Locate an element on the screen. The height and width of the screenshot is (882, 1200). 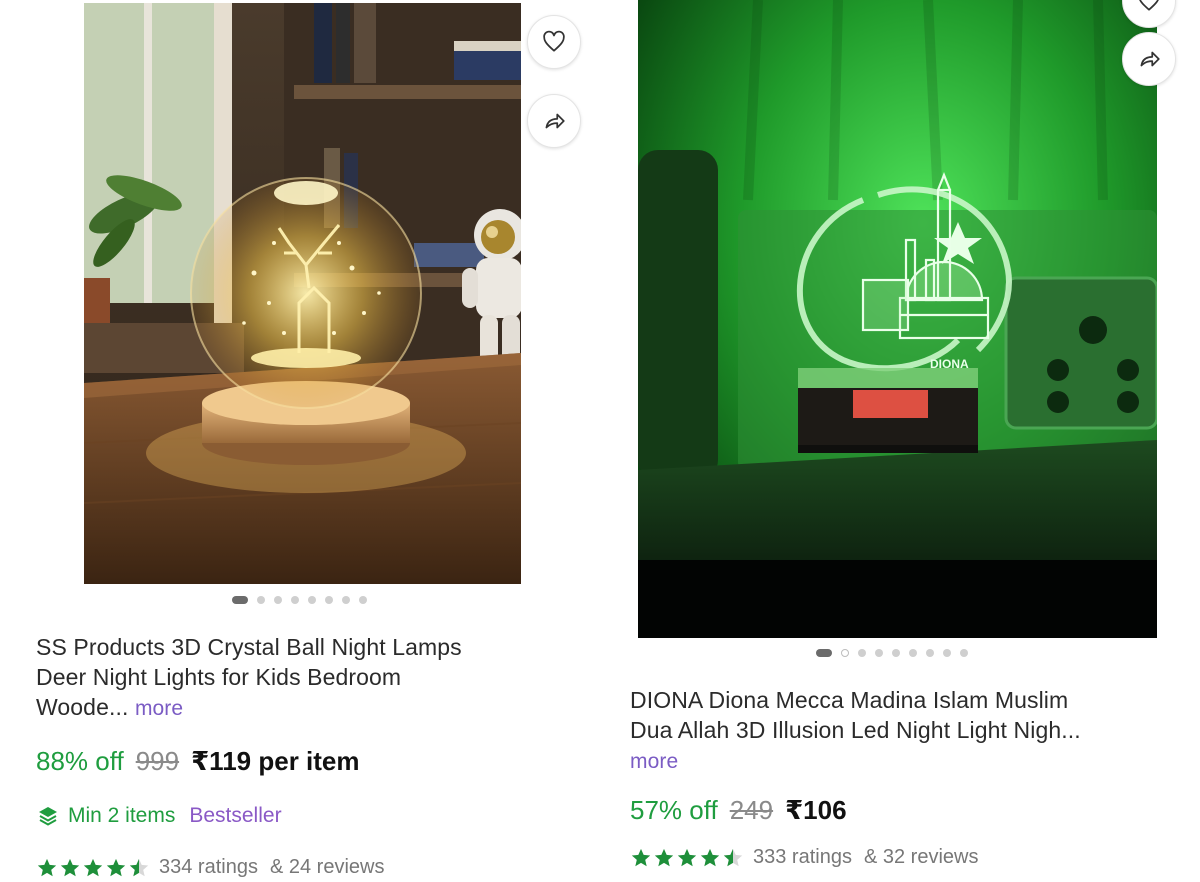
price-row: 57% off 249 ₹106 is located at coordinates (738, 810).